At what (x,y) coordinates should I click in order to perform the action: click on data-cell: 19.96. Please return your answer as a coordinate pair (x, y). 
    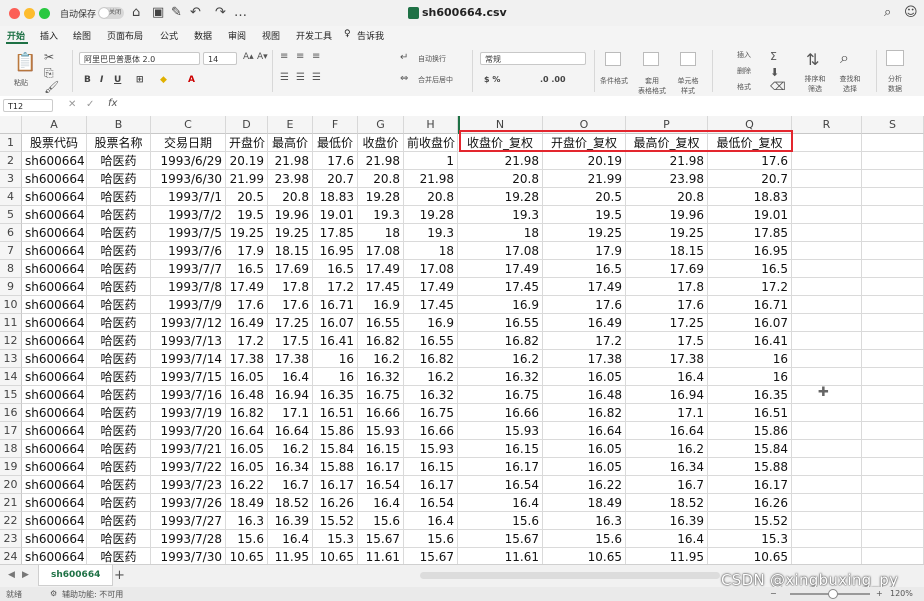
    Looking at the image, I should click on (290, 215).